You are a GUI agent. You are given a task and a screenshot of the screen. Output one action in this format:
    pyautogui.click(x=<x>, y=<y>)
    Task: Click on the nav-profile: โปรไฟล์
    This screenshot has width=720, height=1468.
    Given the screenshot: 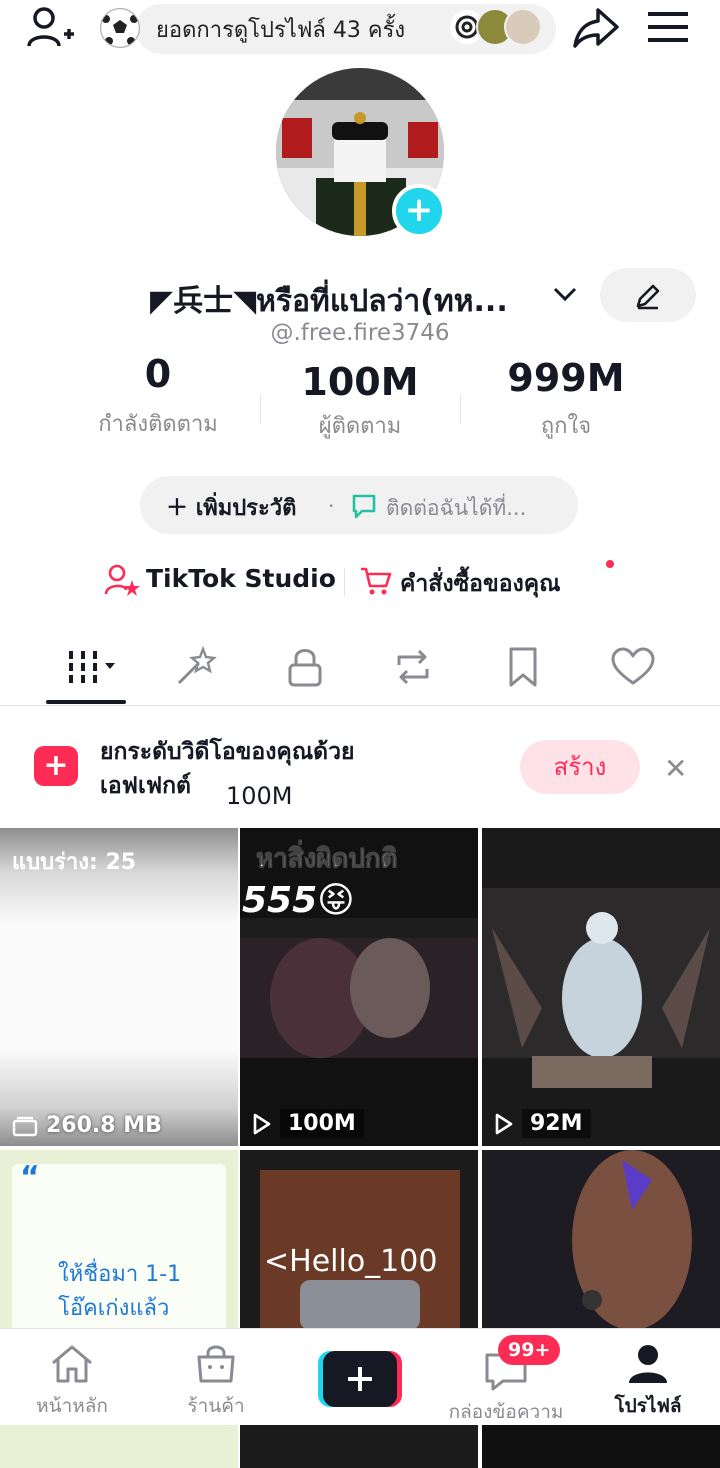 What is the action you would take?
    pyautogui.click(x=648, y=1382)
    